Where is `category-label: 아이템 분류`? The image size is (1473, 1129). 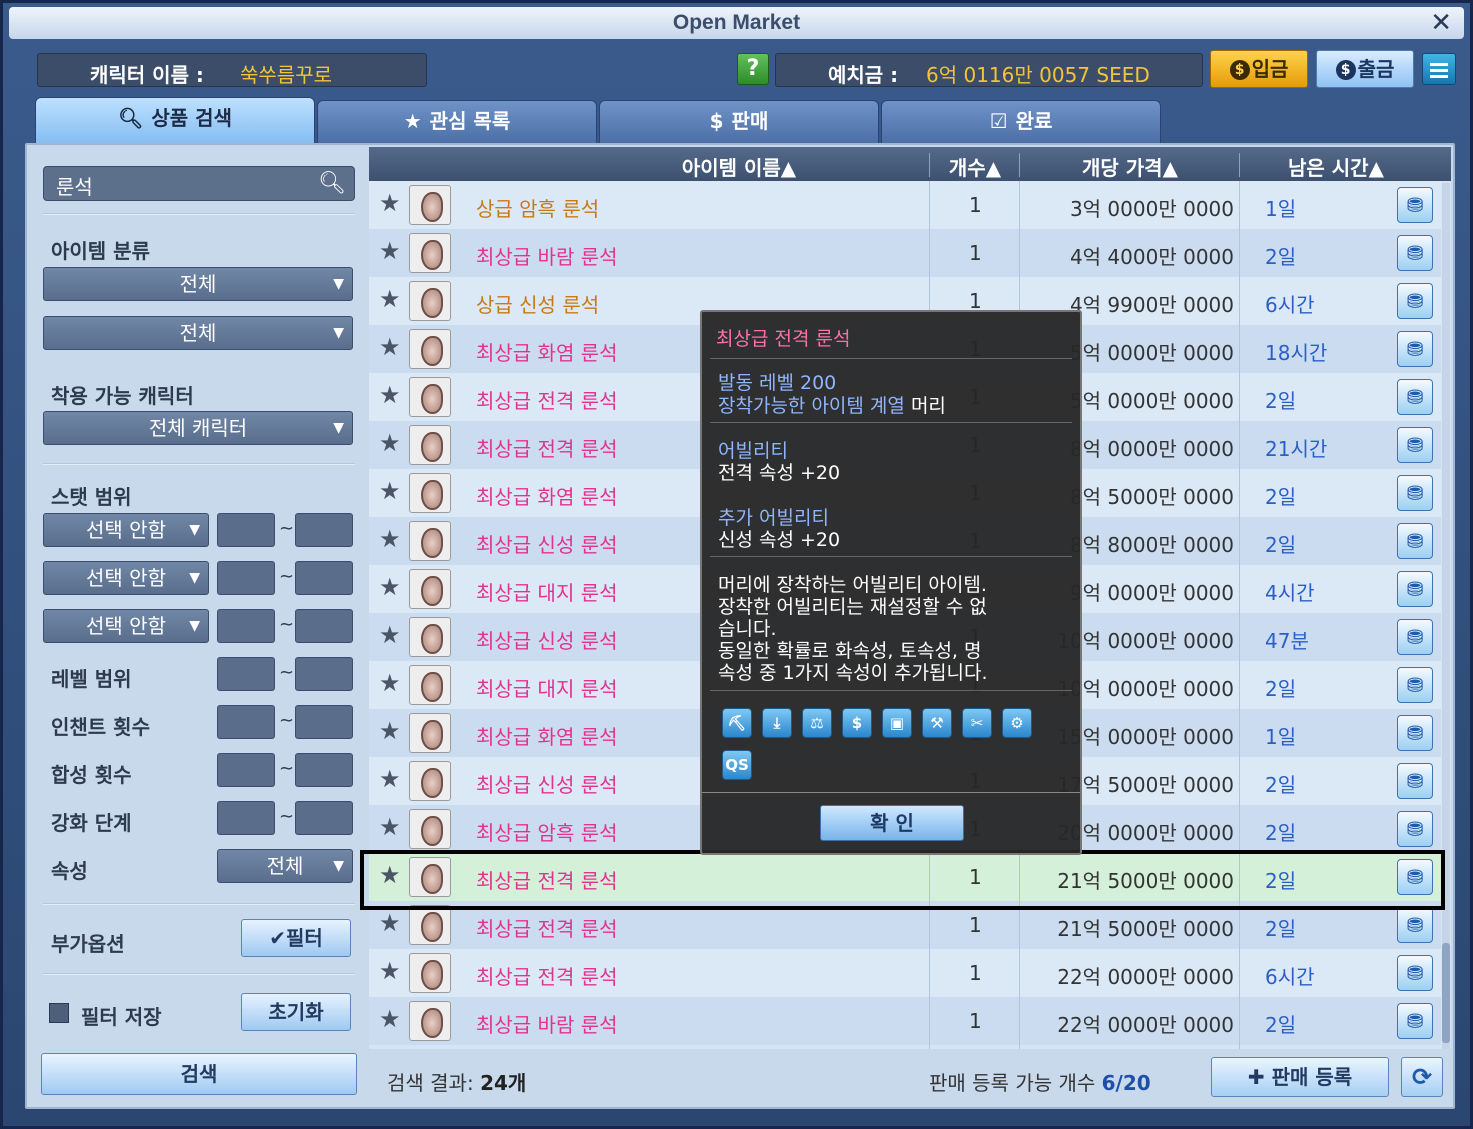
category-label: 아이템 분류 is located at coordinates (100, 251).